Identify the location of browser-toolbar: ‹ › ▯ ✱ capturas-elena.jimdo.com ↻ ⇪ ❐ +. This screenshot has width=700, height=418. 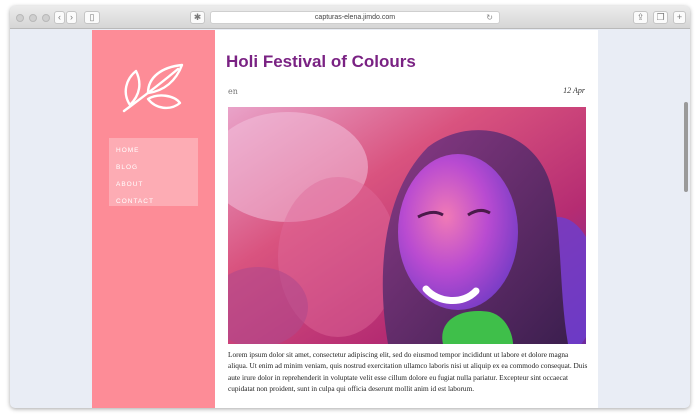
(350, 17).